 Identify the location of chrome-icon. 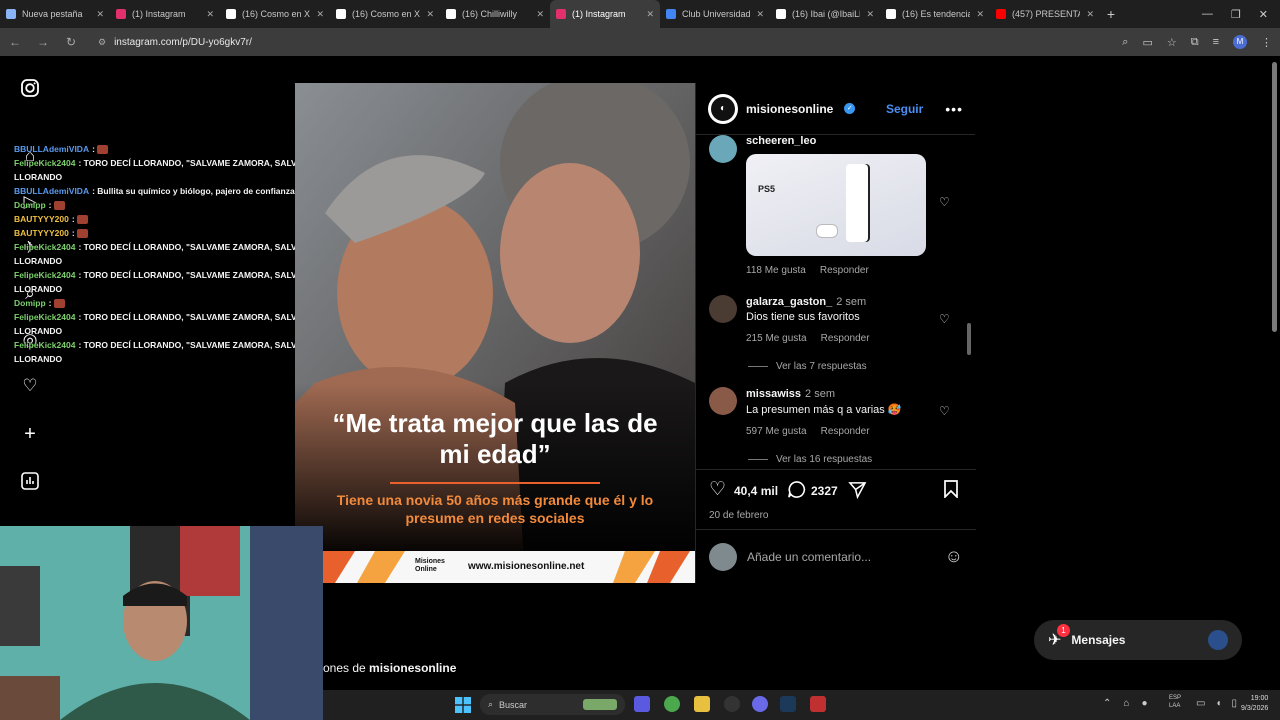
(672, 704).